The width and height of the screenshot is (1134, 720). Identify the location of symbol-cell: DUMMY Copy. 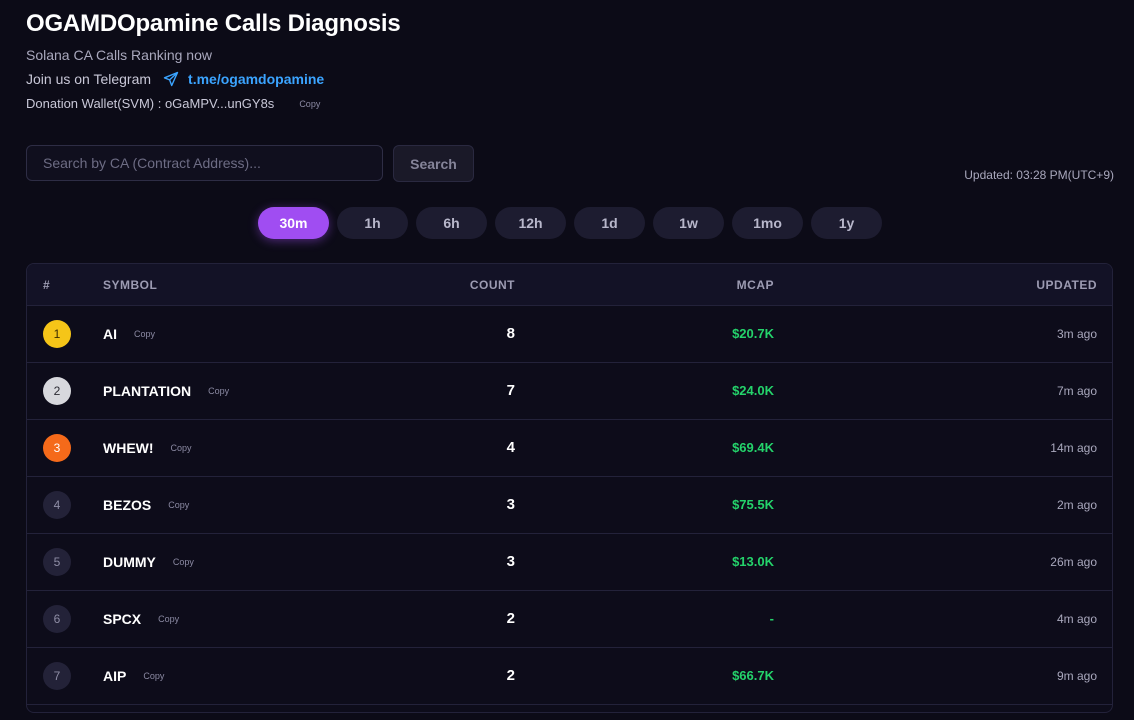
(148, 562).